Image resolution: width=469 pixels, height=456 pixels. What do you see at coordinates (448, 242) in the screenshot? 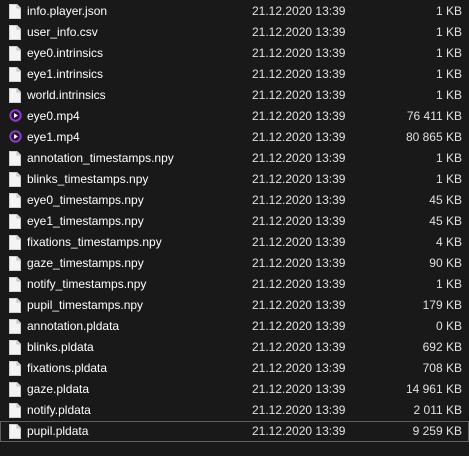
I see `file-size: 4 KB` at bounding box center [448, 242].